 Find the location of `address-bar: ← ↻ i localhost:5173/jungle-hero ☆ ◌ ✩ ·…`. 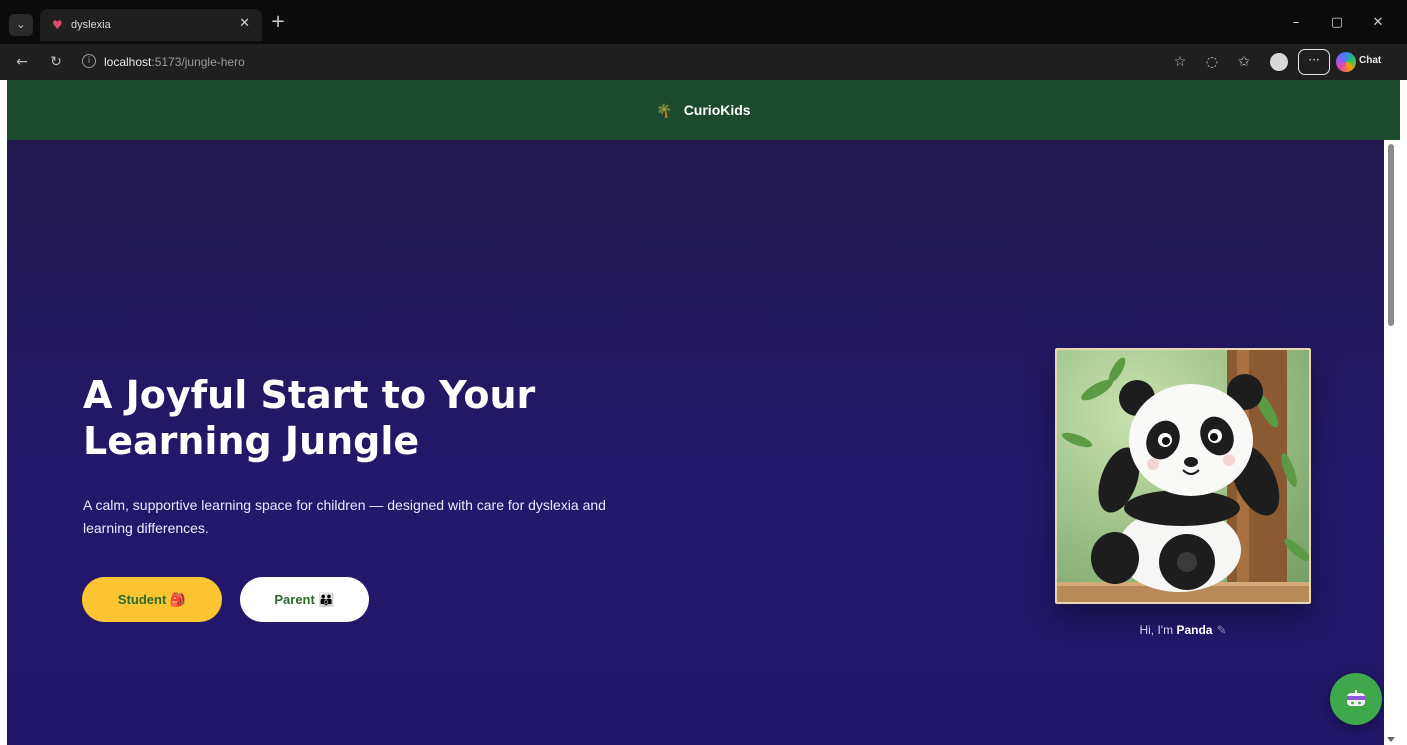

address-bar: ← ↻ i localhost:5173/jungle-hero ☆ ◌ ✩ ·… is located at coordinates (703, 62).